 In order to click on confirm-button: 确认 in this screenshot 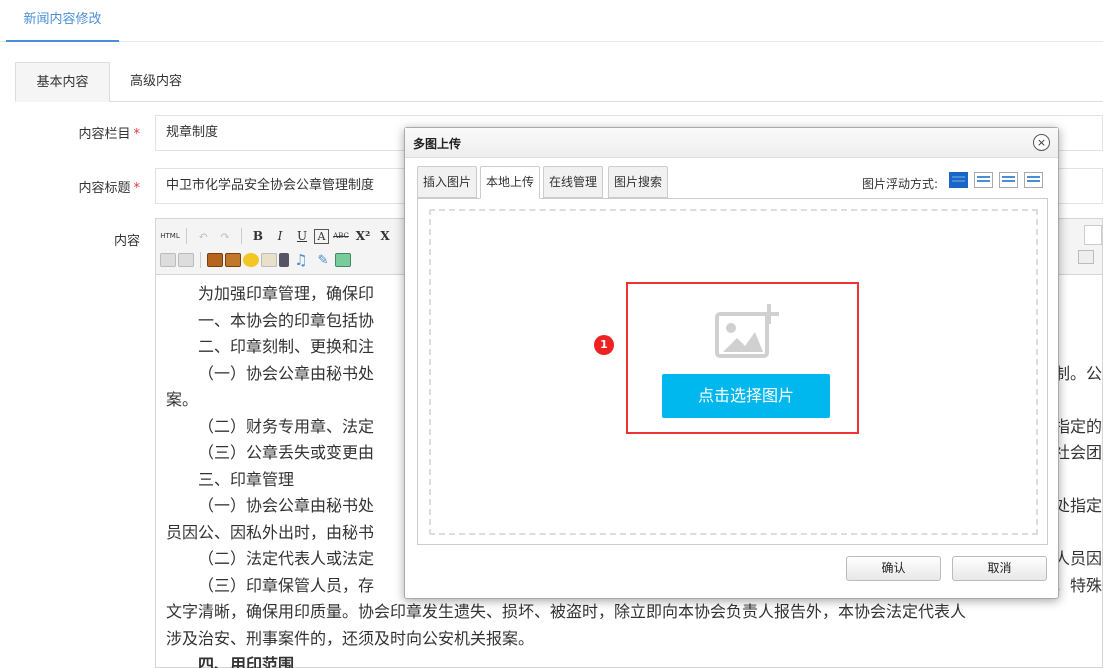, I will do `click(893, 568)`.